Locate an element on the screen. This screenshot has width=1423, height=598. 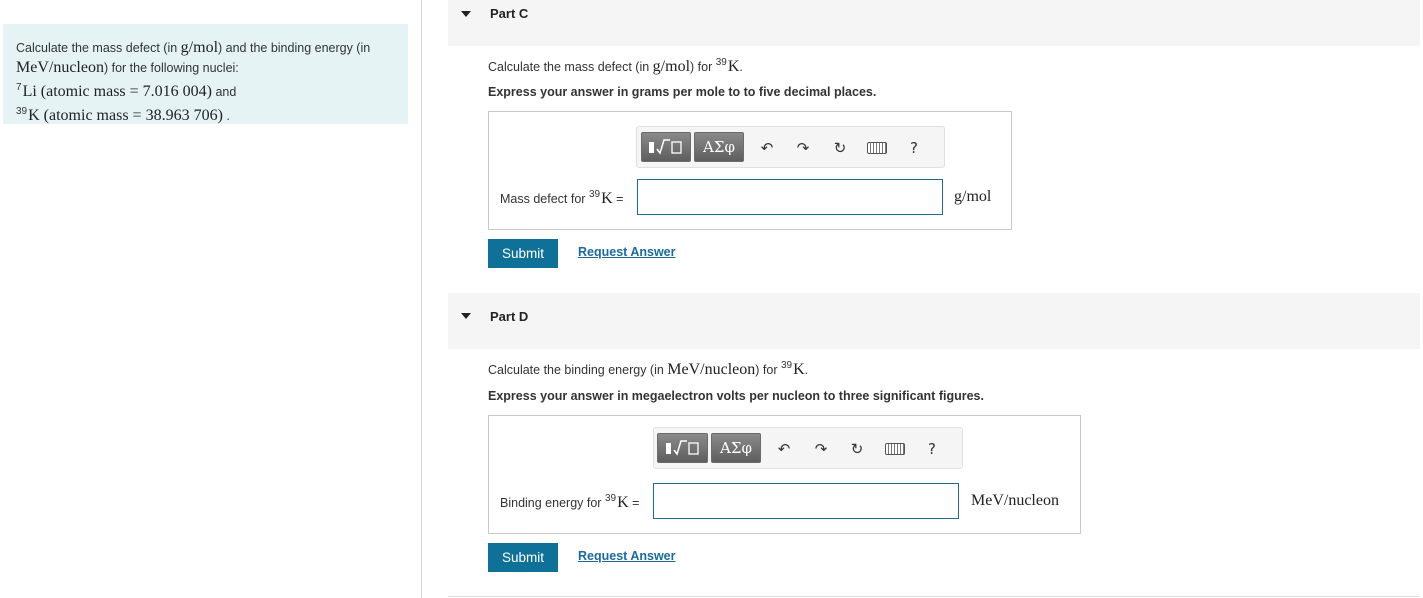
part-c-submit-button: Submit is located at coordinates (523, 253).